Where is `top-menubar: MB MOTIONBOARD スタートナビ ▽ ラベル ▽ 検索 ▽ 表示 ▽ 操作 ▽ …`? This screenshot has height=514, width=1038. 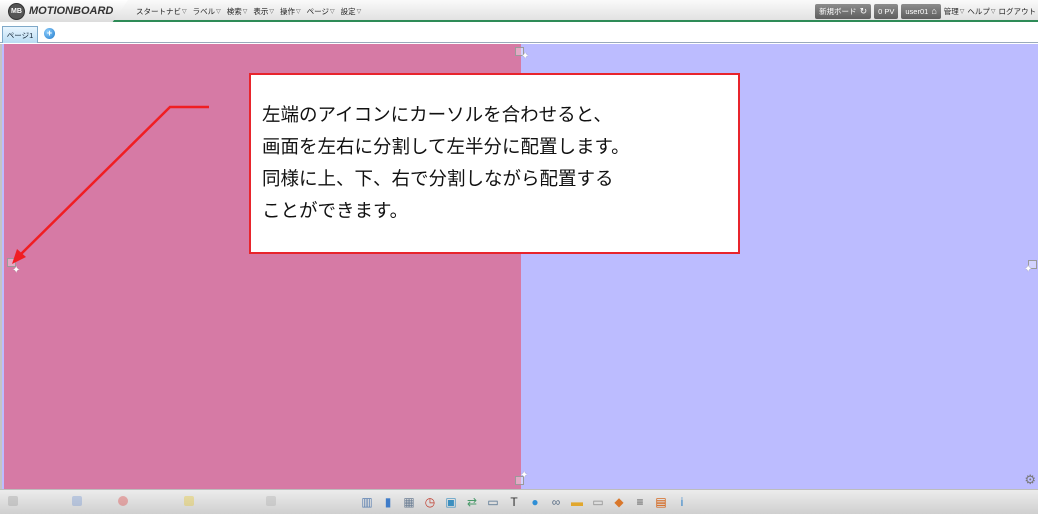
top-menubar: MB MOTIONBOARD スタートナビ ▽ ラベル ▽ 検索 ▽ 表示 ▽ 操作 ▽ … is located at coordinates (519, 11).